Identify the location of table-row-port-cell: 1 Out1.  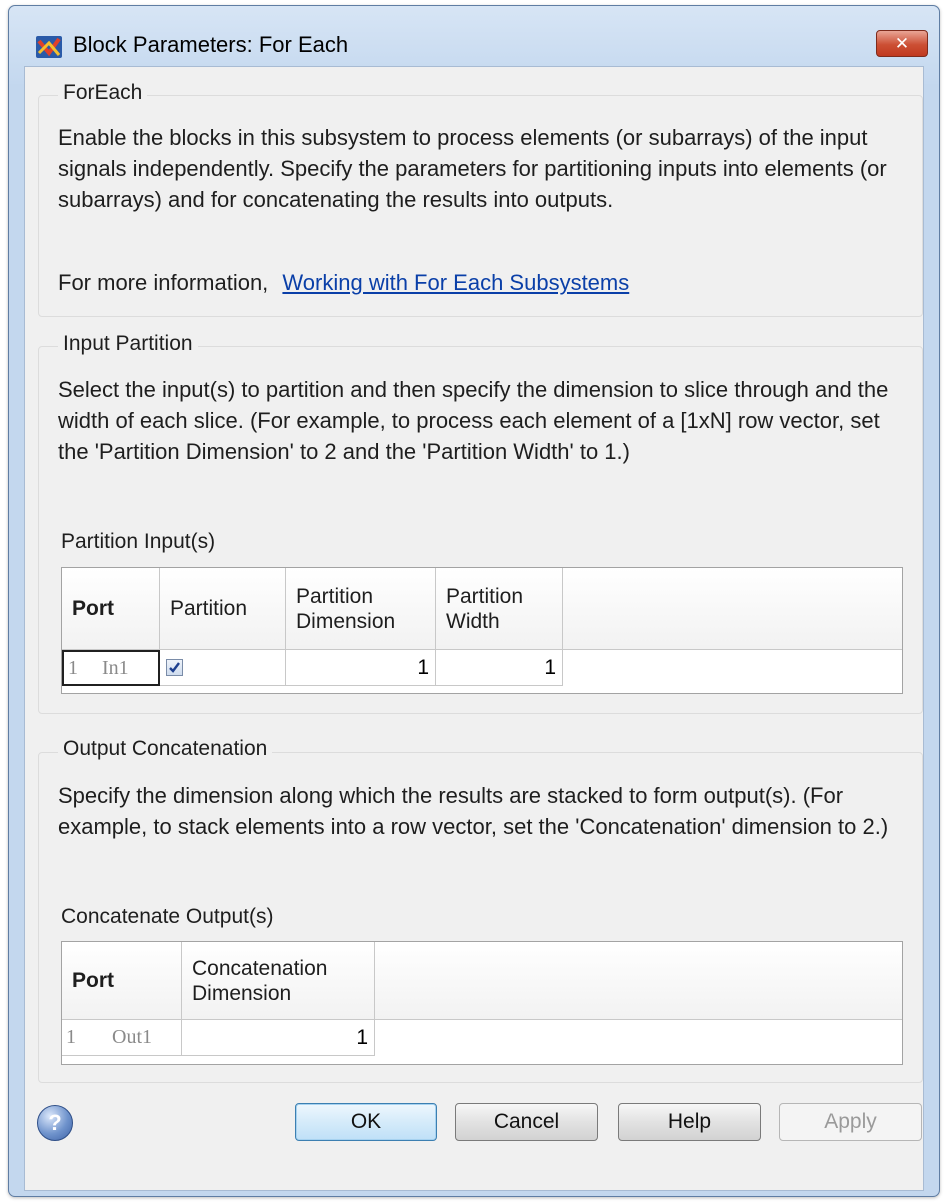
(122, 1038).